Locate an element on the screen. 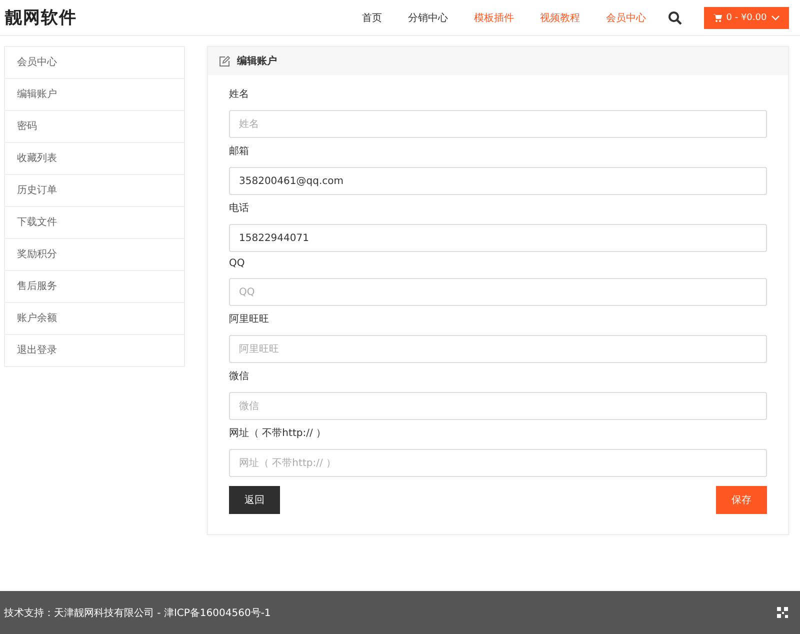 This screenshot has width=800, height=634. cart-button: 0 - ¥0.00 is located at coordinates (746, 17).